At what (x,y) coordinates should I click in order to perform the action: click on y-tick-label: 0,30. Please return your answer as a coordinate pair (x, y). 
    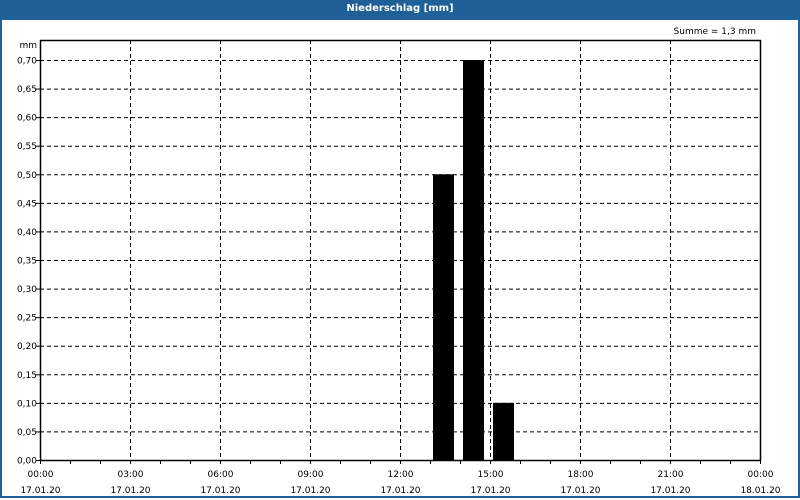
    Looking at the image, I should click on (27, 290).